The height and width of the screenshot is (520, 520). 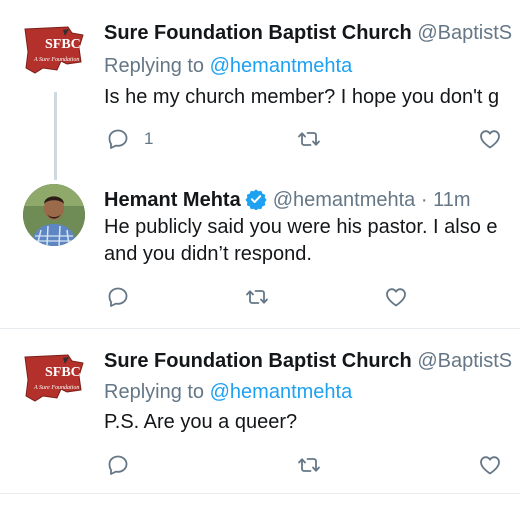 What do you see at coordinates (201, 422) in the screenshot?
I see `tweet-text: P.S. Are you a queer?` at bounding box center [201, 422].